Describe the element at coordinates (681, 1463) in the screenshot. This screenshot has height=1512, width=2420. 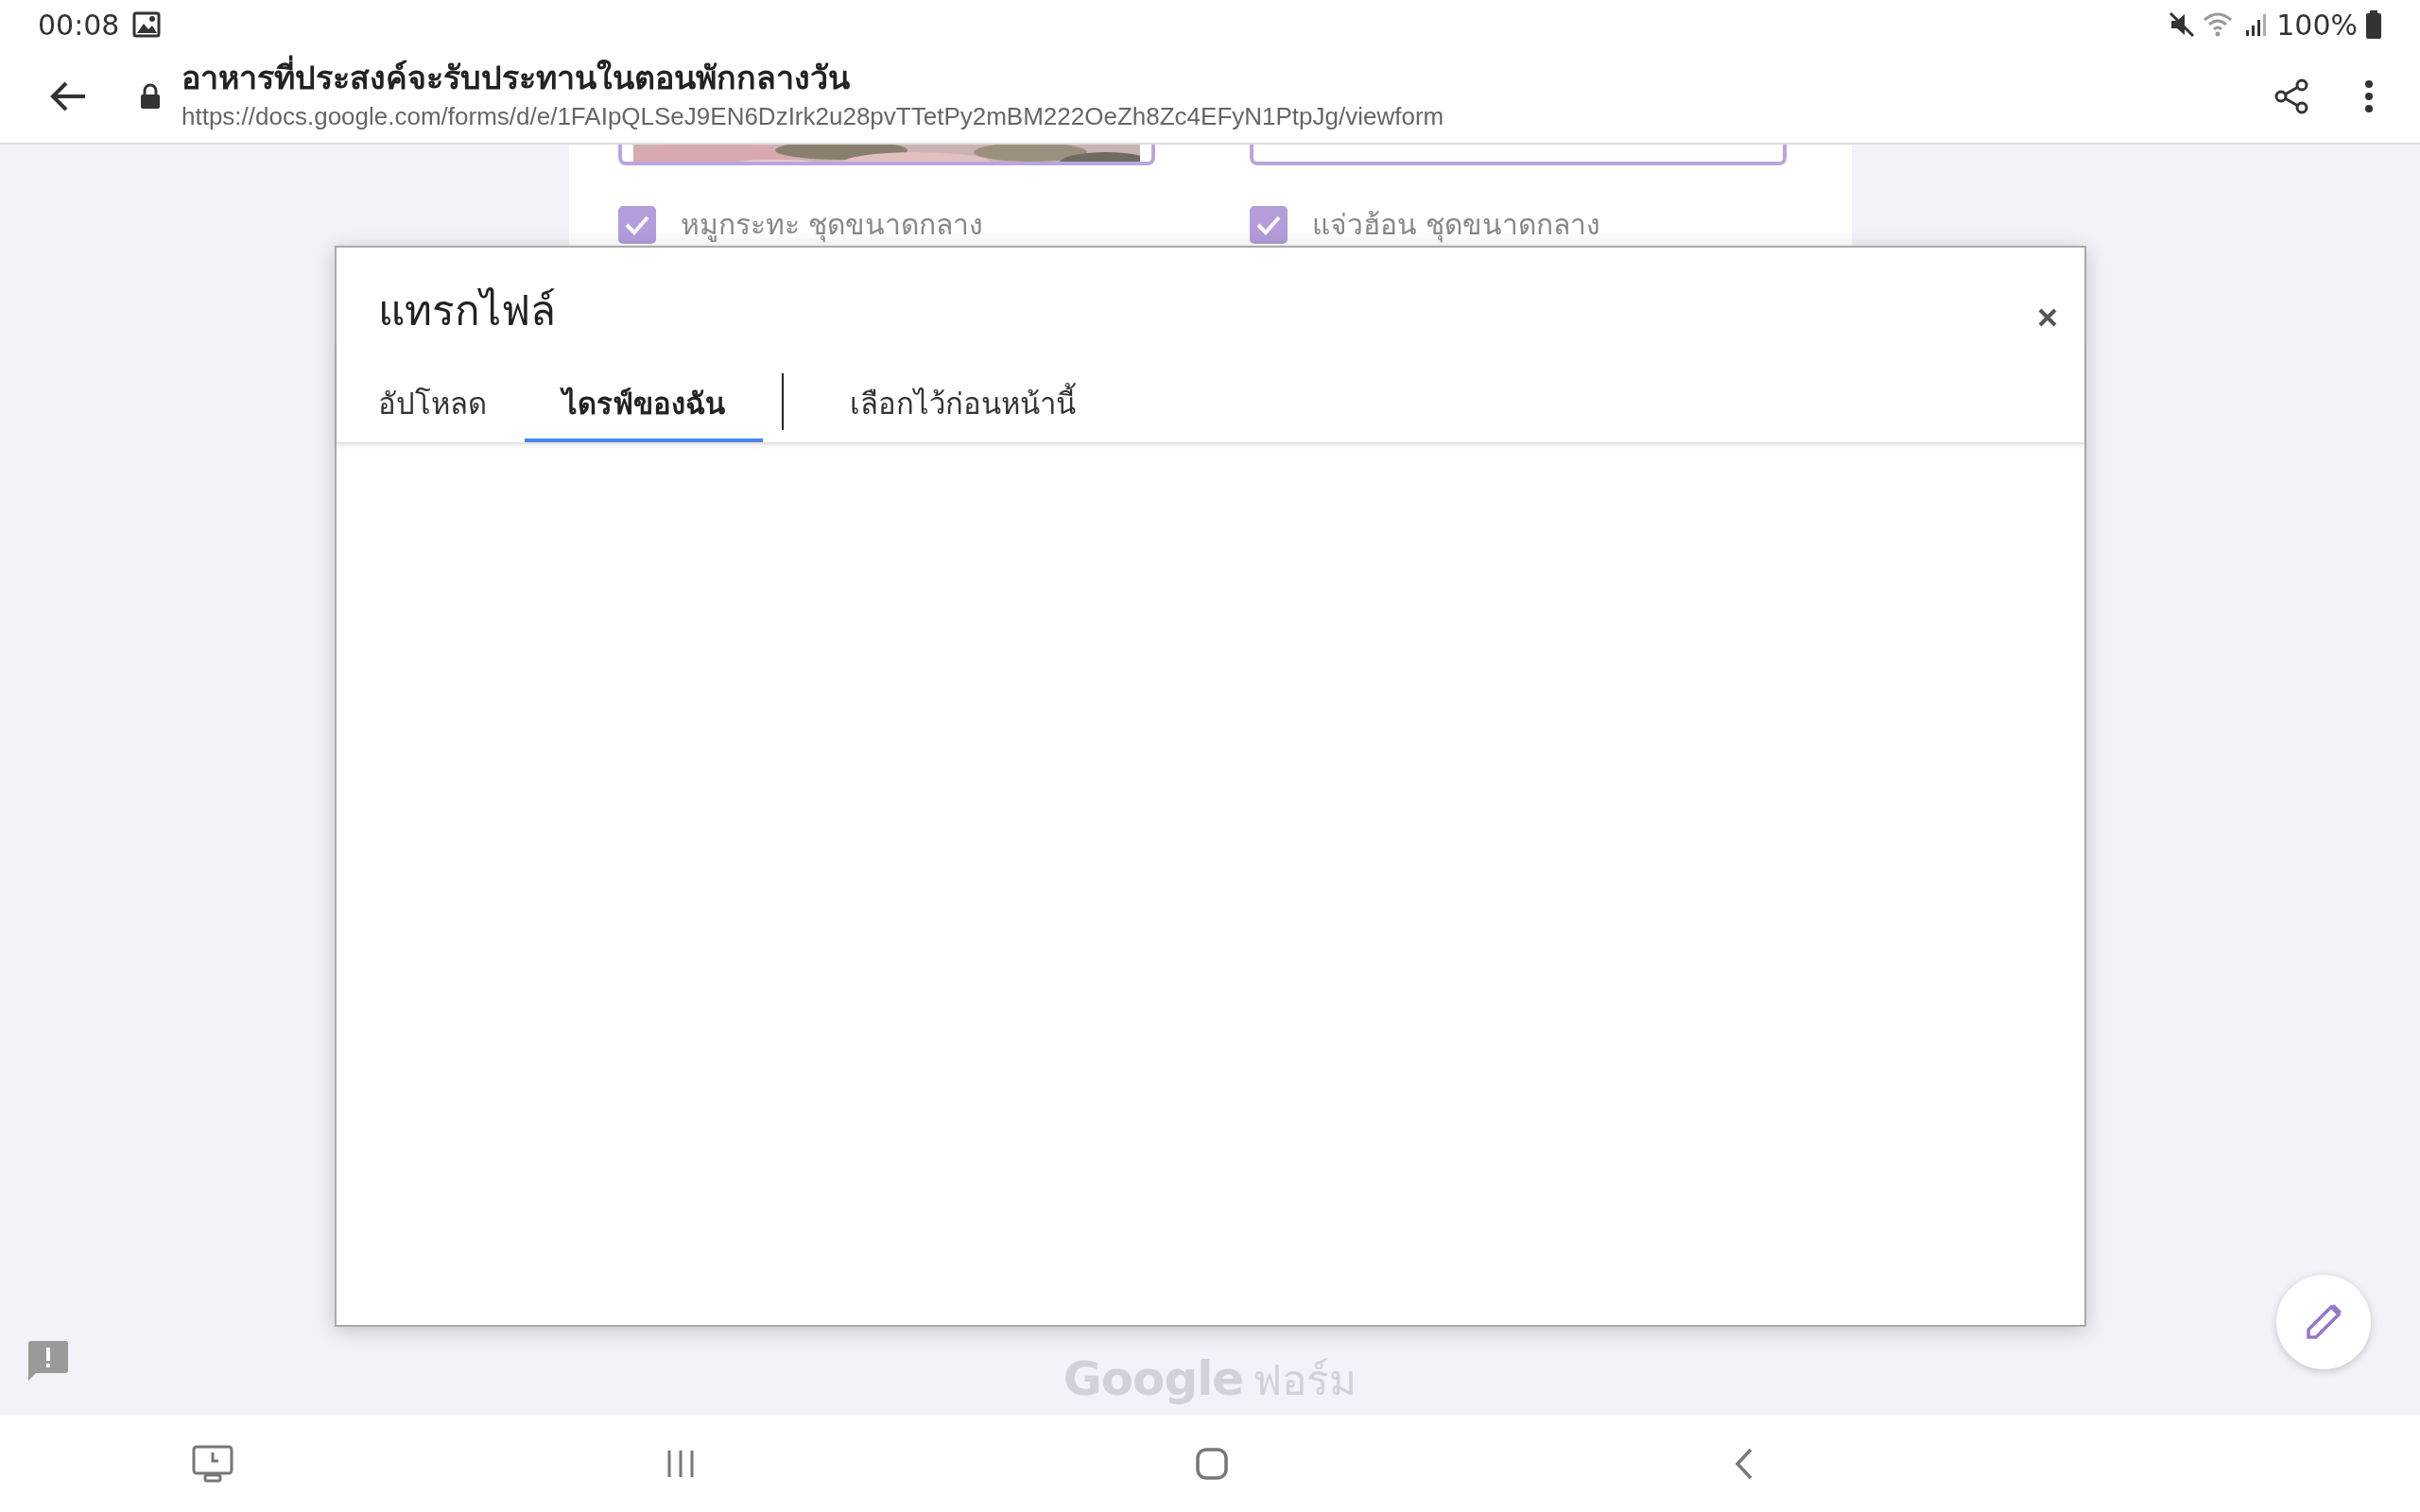
I see `recent-apps-icon` at that location.